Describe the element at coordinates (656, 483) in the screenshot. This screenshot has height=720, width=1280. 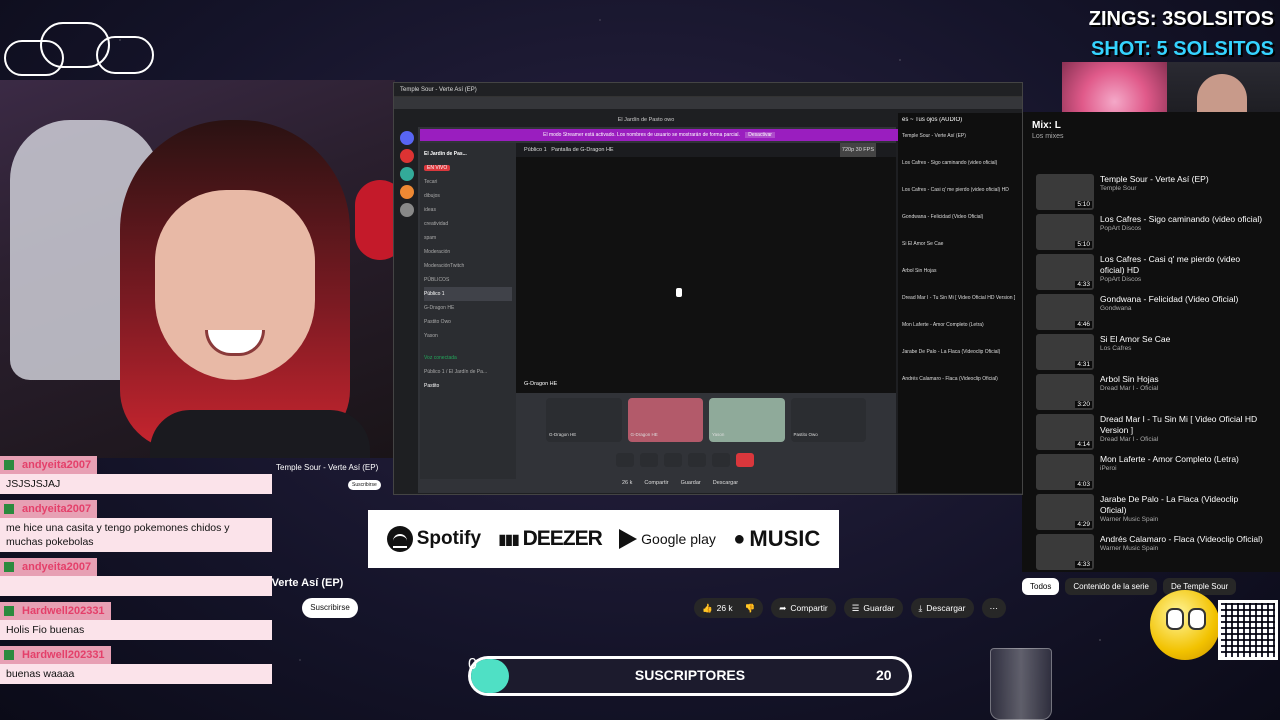
I see `inner-share: Compartir` at that location.